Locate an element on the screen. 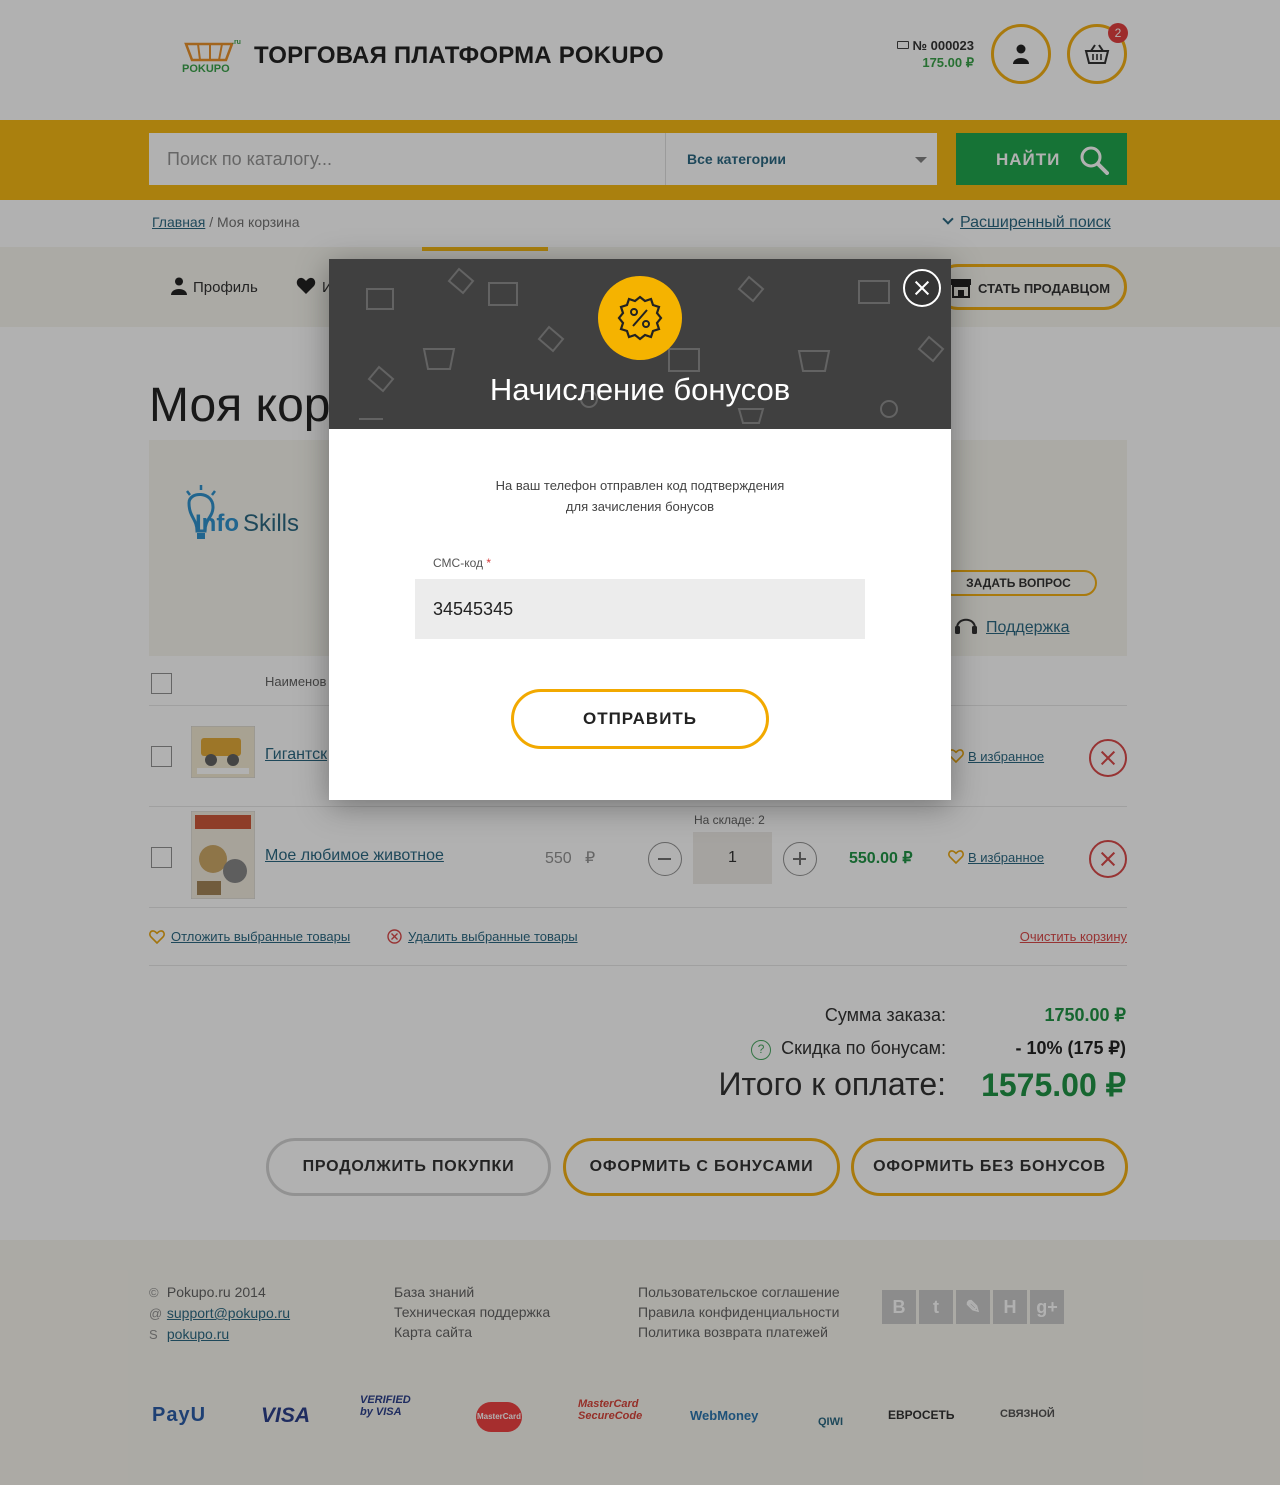  percent-badge-icon is located at coordinates (640, 318).